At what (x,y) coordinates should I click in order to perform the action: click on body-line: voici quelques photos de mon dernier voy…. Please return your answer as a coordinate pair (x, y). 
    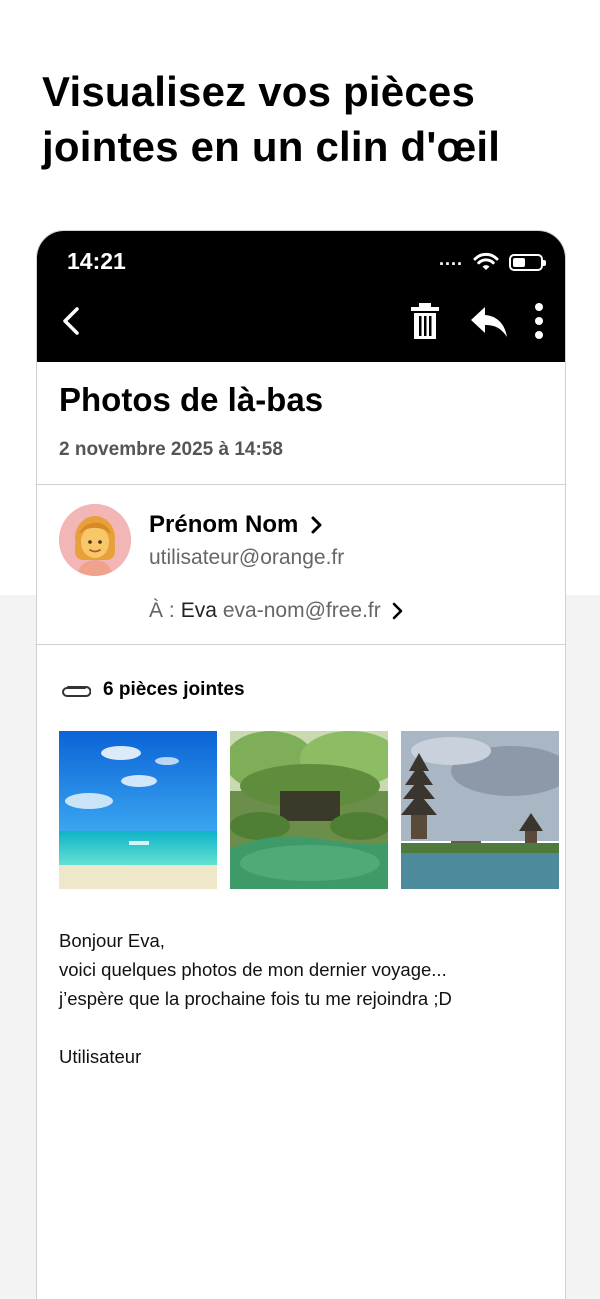
    Looking at the image, I should click on (253, 969).